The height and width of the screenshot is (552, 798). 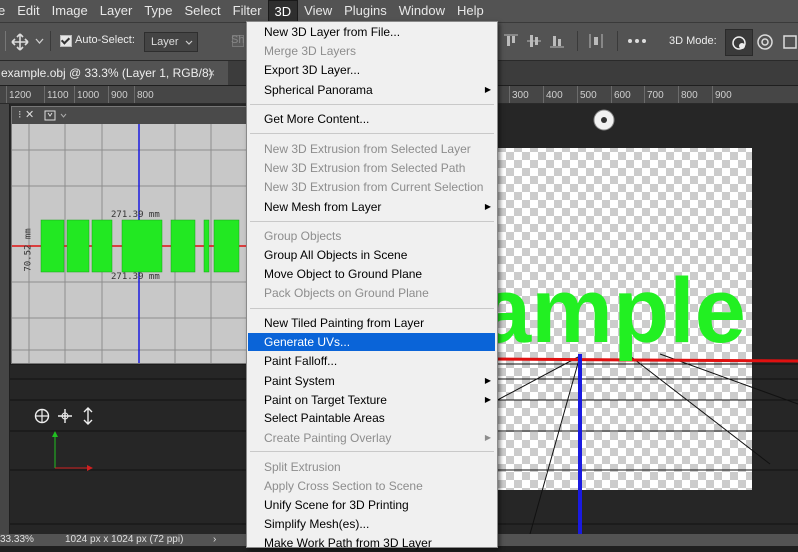 I want to click on menu-item-group-all-objects: Group All Objects in Scene, so click(x=372, y=255).